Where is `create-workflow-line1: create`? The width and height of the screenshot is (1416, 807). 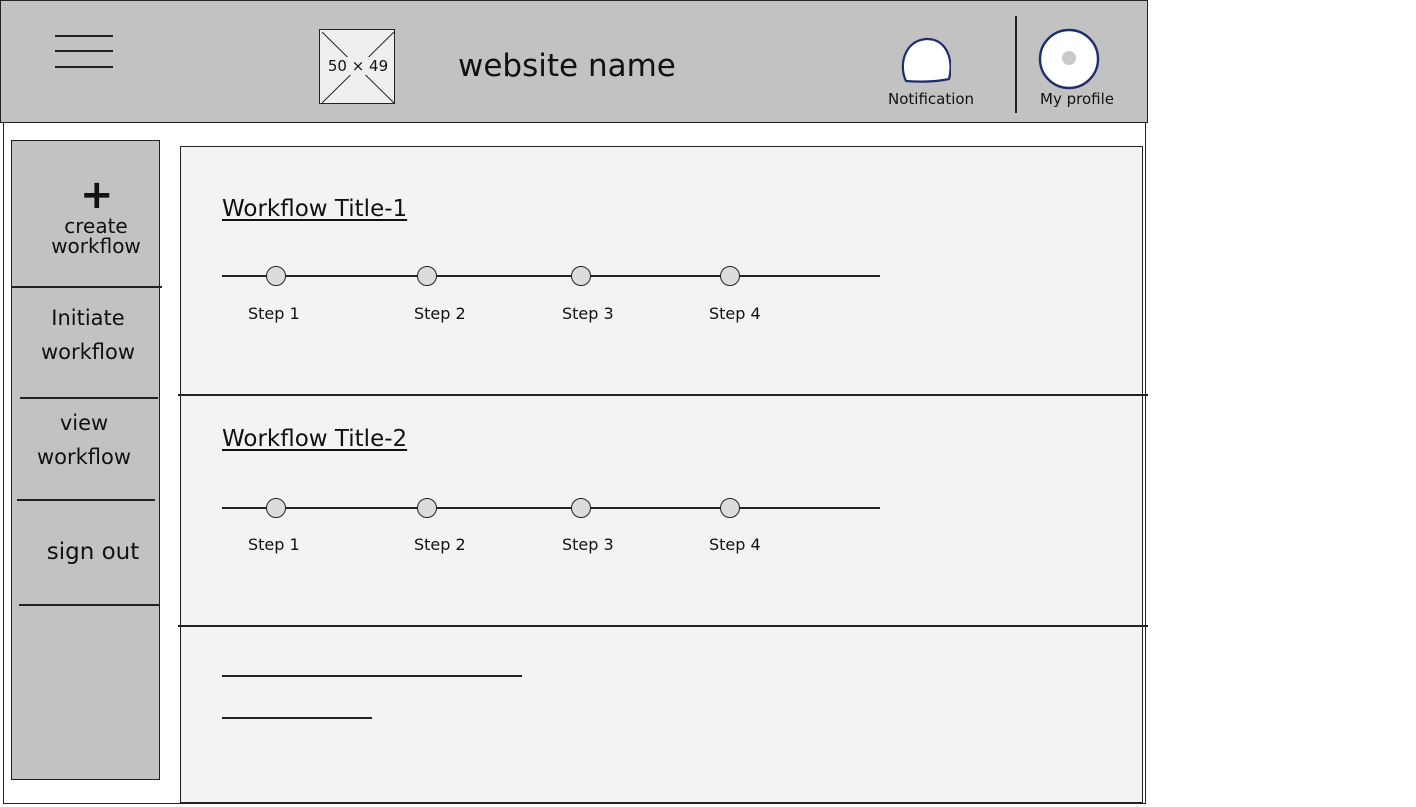
create-workflow-line1: create is located at coordinates (96, 226).